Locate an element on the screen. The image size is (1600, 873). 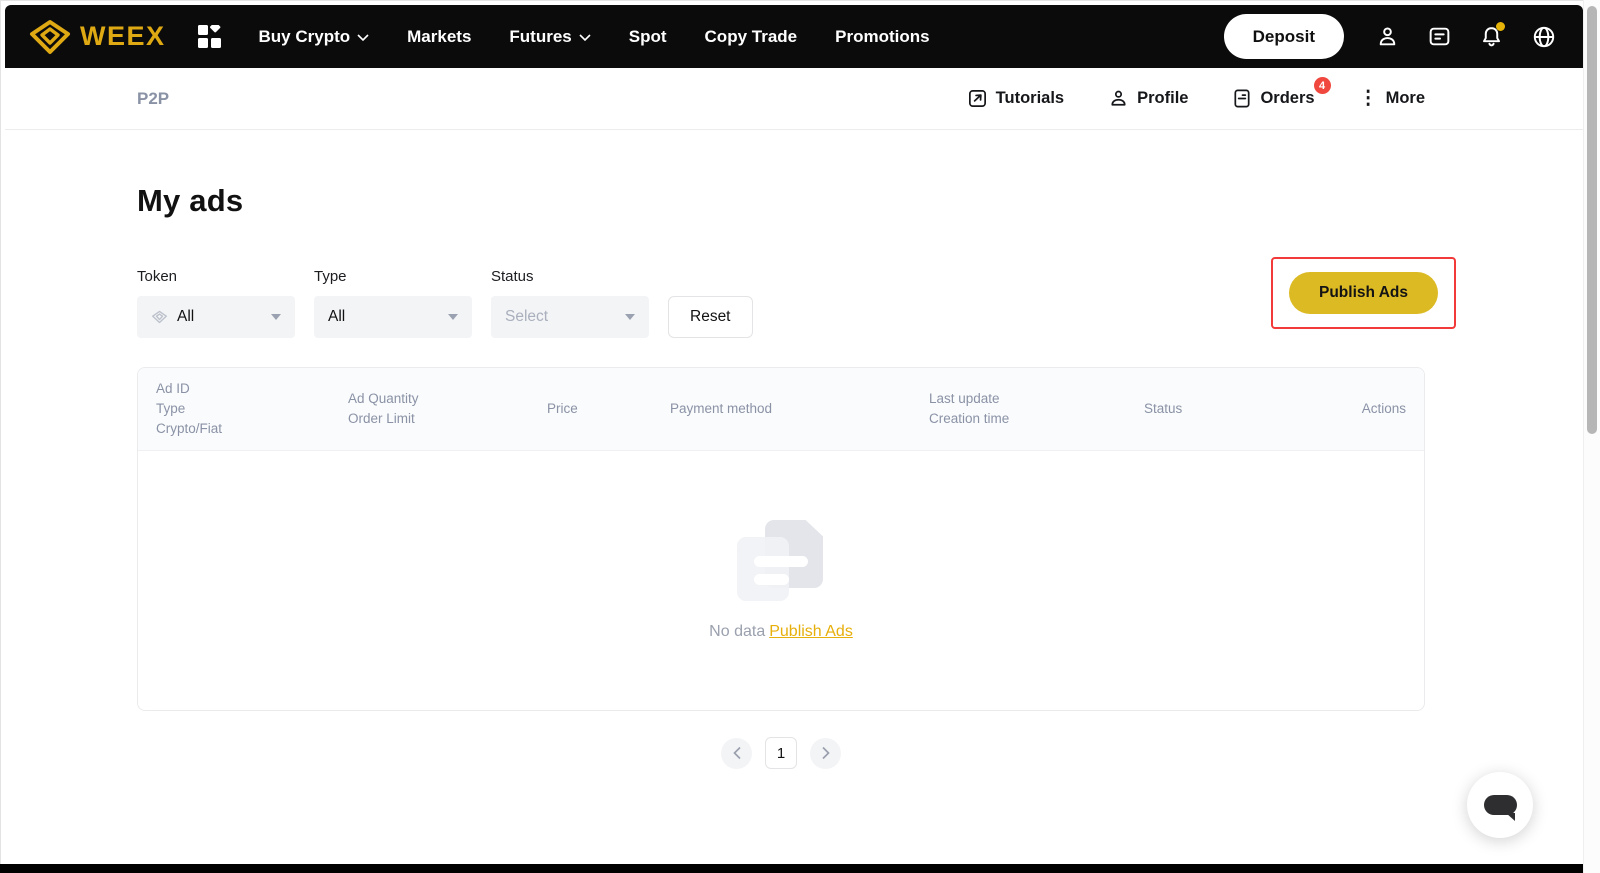
subnav-links: Tutorials Profile Orders 4 ⋮ More is located at coordinates (1196, 93).